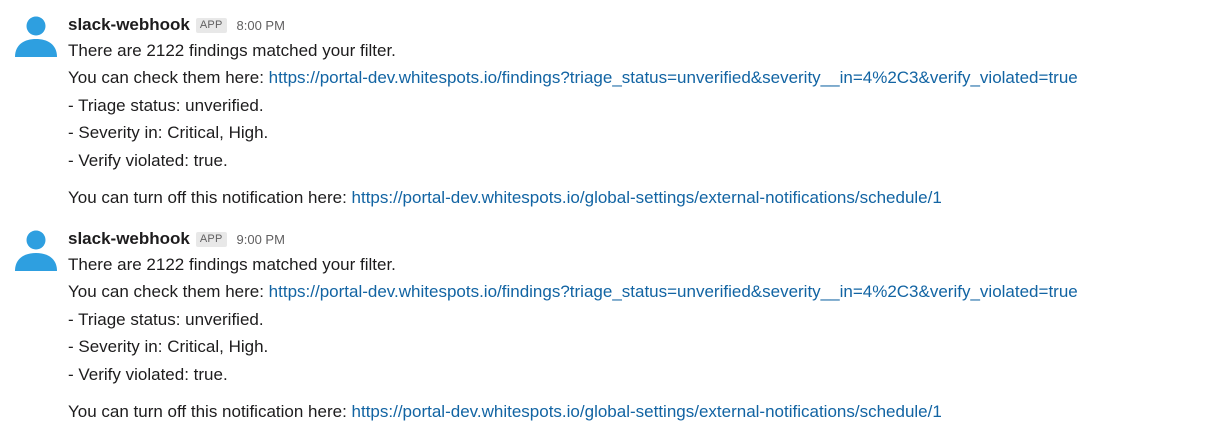 The image size is (1230, 431). I want to click on message-header: slack-webhook APP 9:00 PM, so click(649, 239).